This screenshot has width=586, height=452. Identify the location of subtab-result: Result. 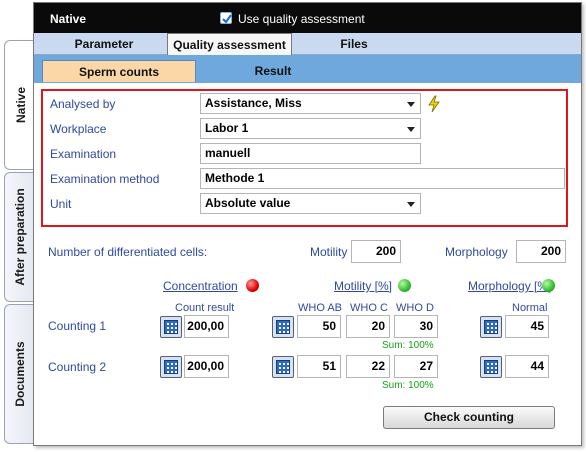
(273, 71).